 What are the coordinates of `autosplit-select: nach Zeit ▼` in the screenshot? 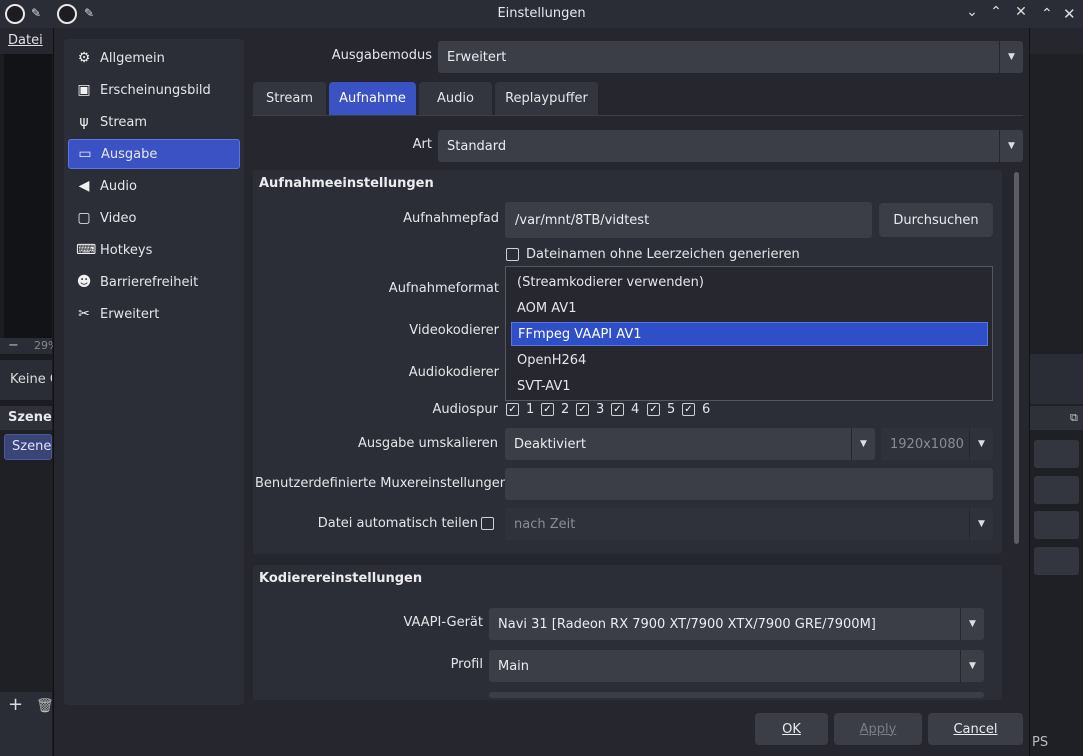 It's located at (749, 524).